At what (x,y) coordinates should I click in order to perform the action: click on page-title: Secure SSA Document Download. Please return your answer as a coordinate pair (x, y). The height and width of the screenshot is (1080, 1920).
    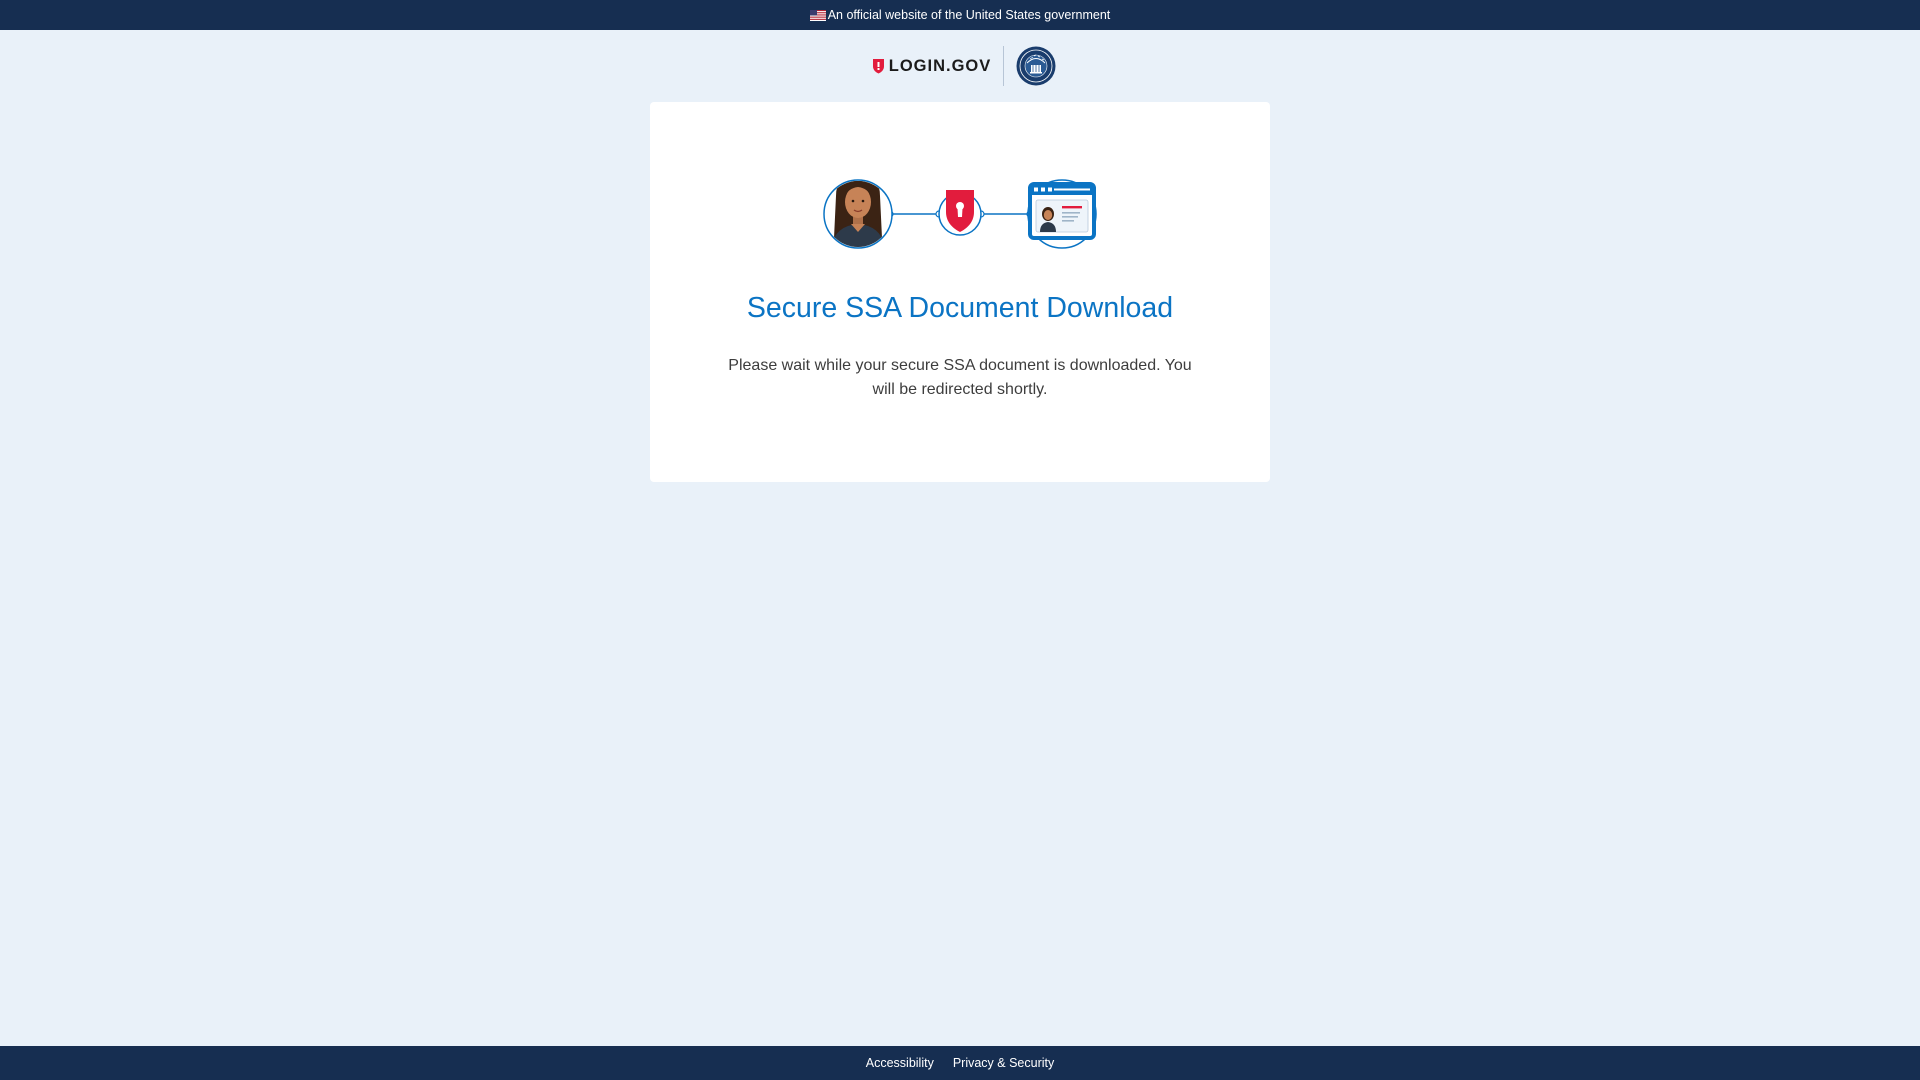
    Looking at the image, I should click on (960, 308).